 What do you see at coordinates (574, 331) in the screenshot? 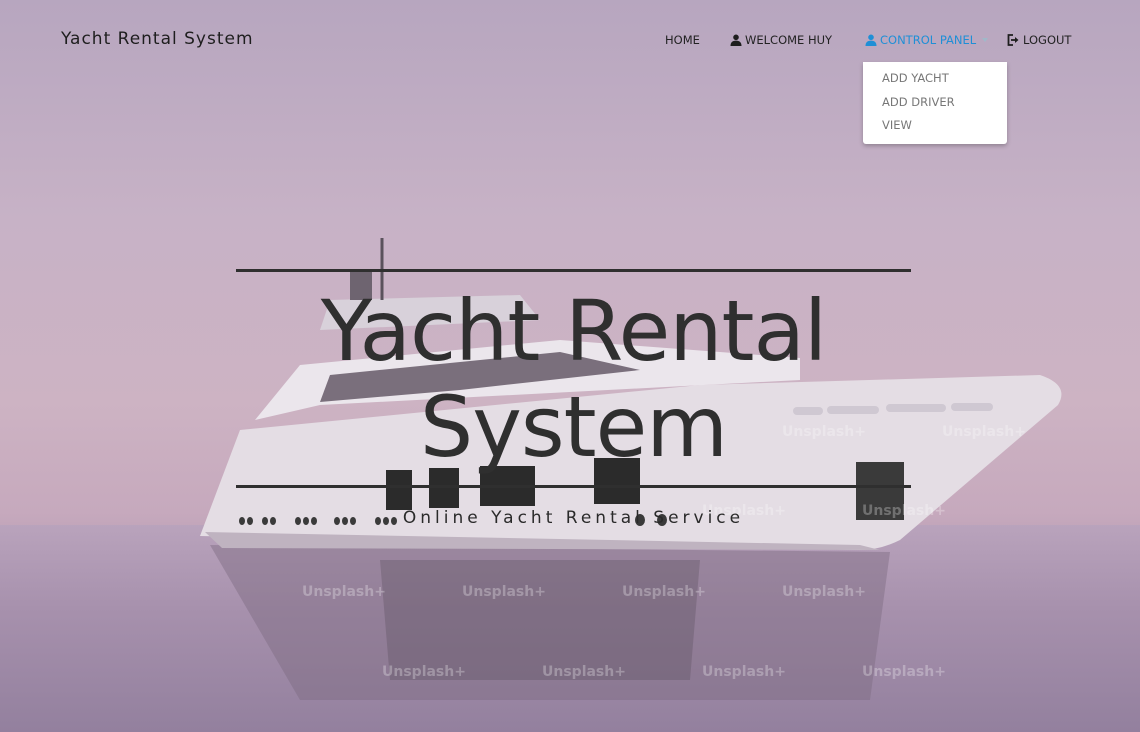
I see `hero-title-line-1: Yacht Rental` at bounding box center [574, 331].